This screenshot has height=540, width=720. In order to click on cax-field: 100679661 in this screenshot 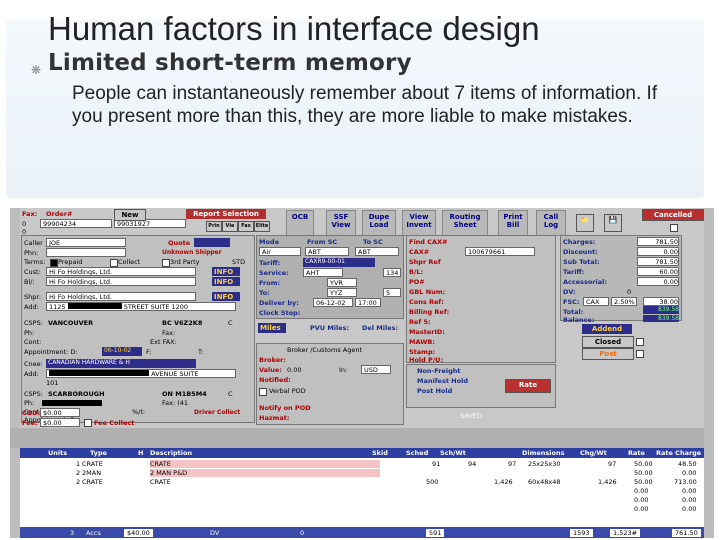, I will do `click(500, 251)`.